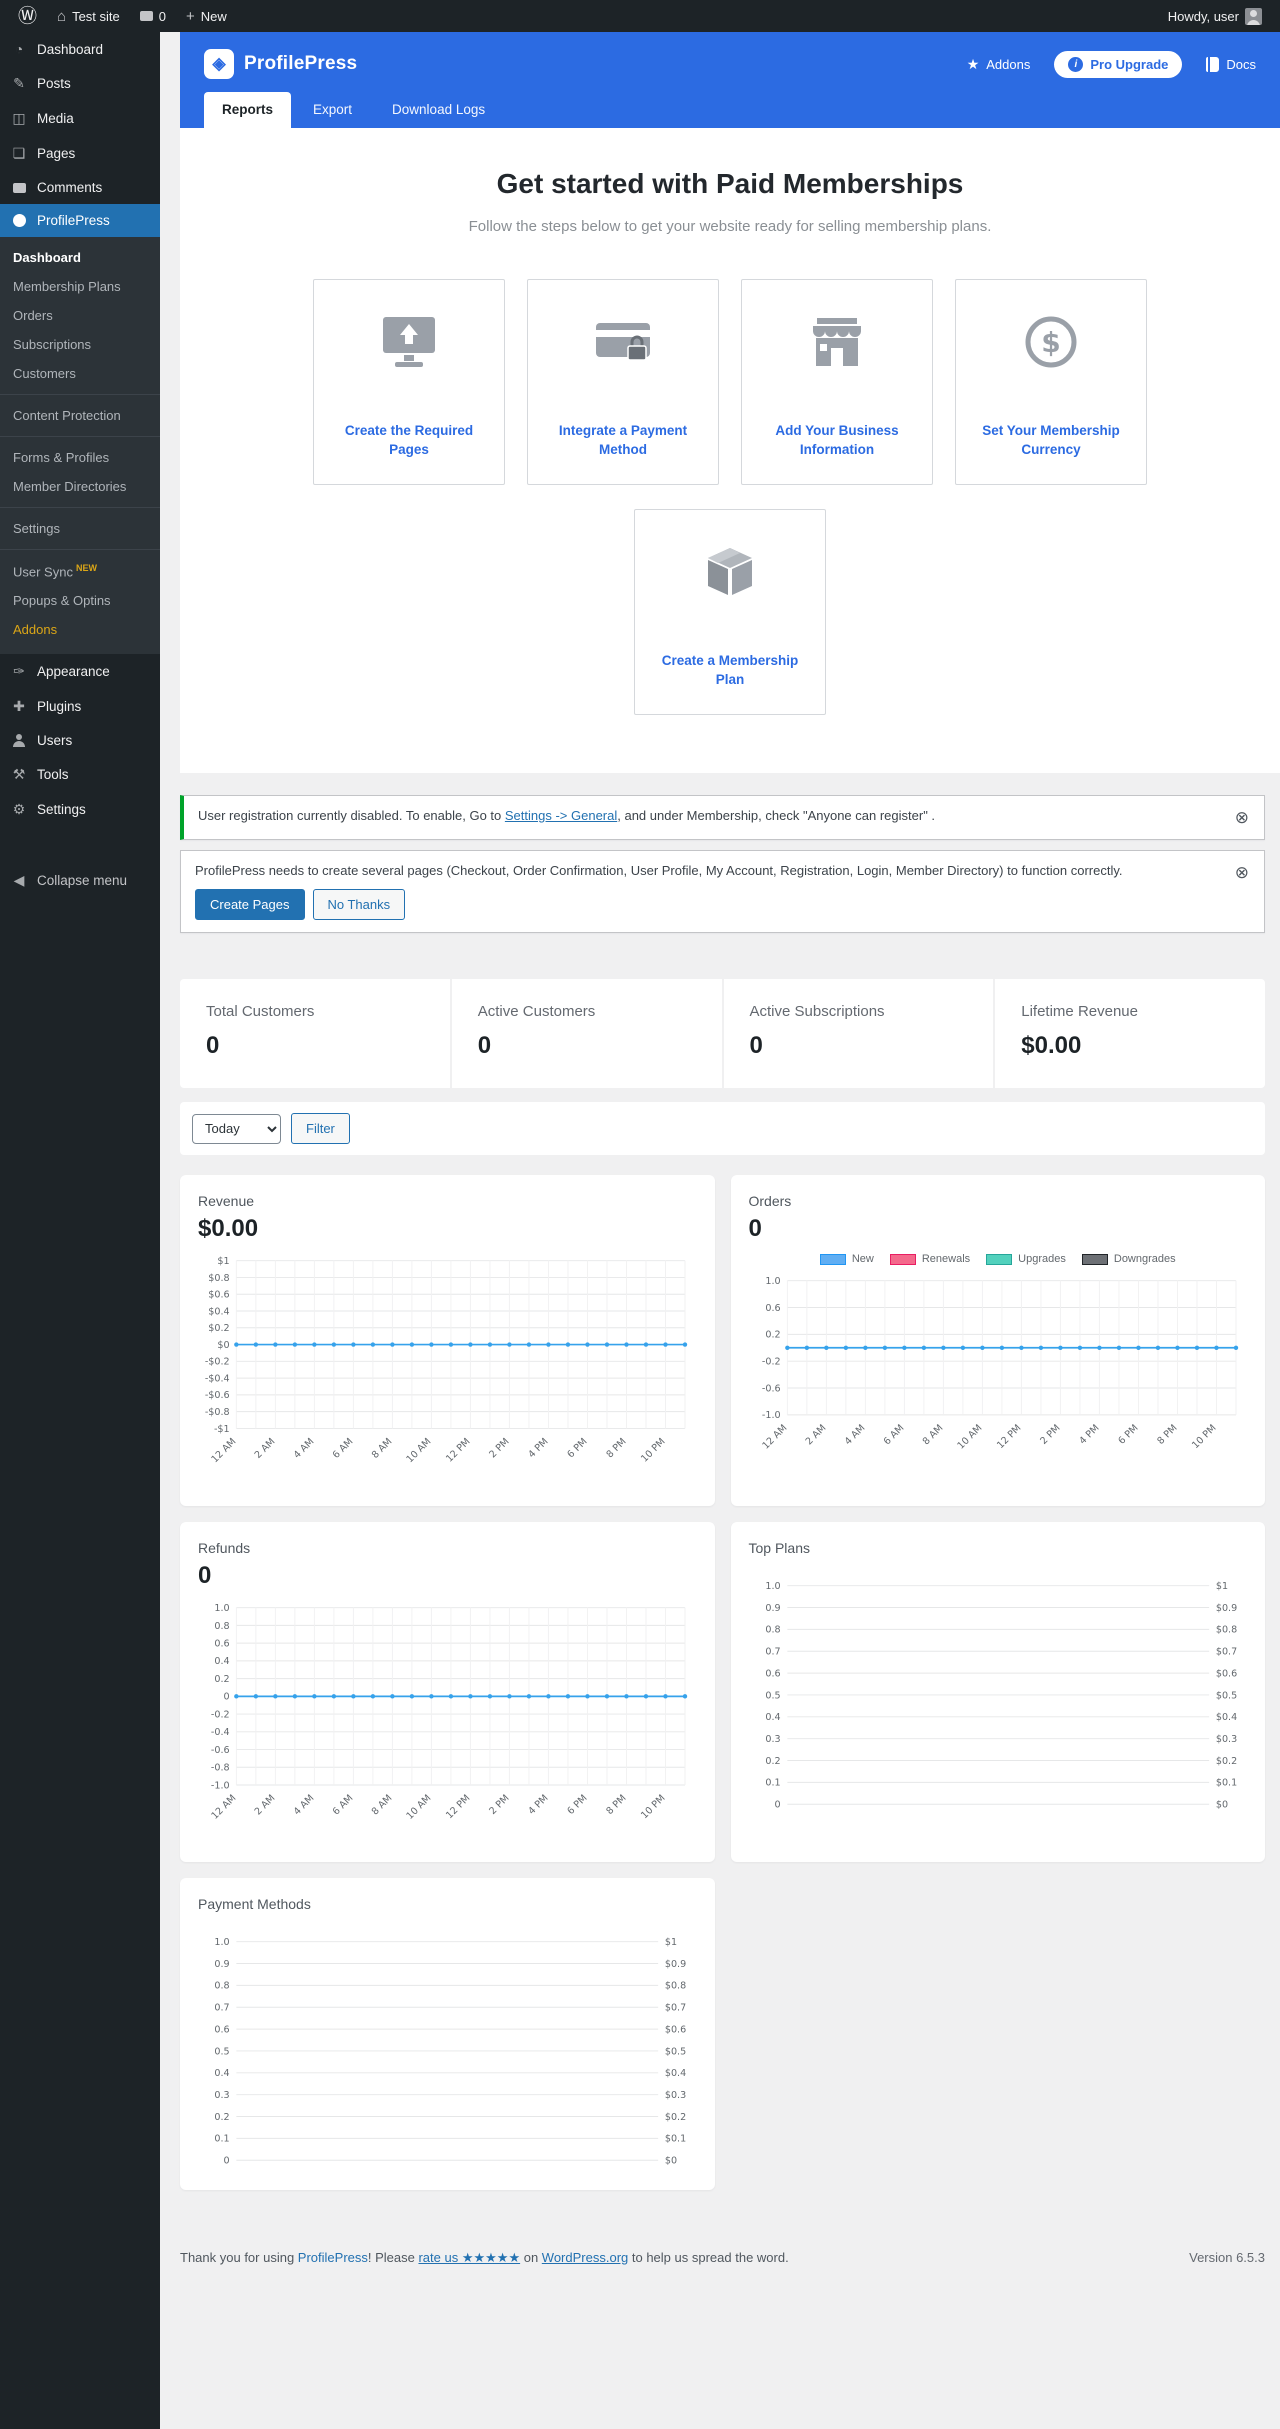 The width and height of the screenshot is (1280, 2429). What do you see at coordinates (1231, 64) in the screenshot?
I see `docs-link: Docs` at bounding box center [1231, 64].